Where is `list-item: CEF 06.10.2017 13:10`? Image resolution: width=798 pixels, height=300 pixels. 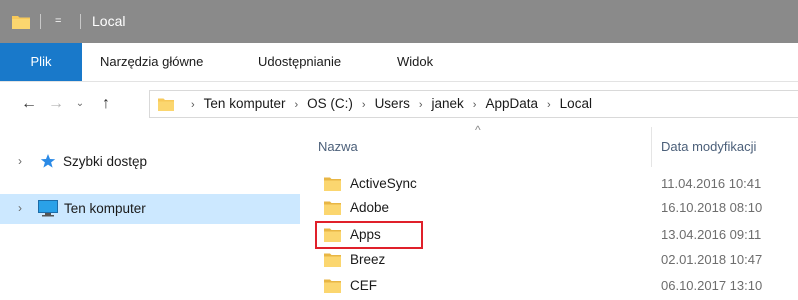 list-item: CEF 06.10.2017 13:10 is located at coordinates (554, 286).